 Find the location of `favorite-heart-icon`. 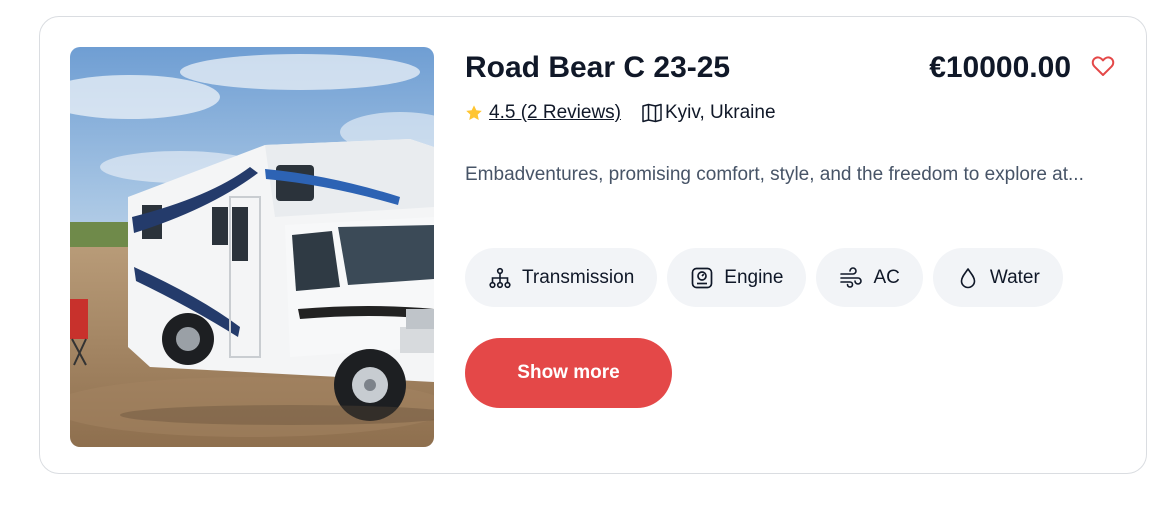

favorite-heart-icon is located at coordinates (1103, 66).